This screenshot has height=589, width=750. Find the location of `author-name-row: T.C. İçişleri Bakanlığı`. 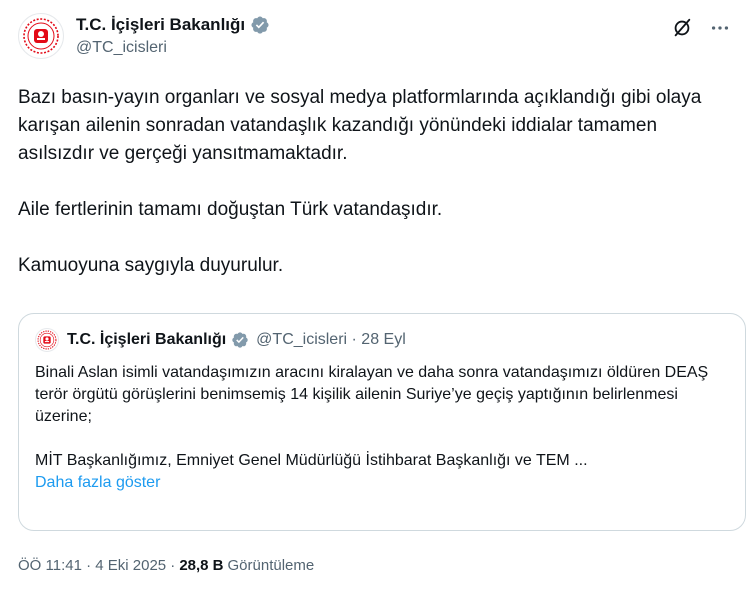

author-name-row: T.C. İçişleri Bakanlığı is located at coordinates (173, 24).